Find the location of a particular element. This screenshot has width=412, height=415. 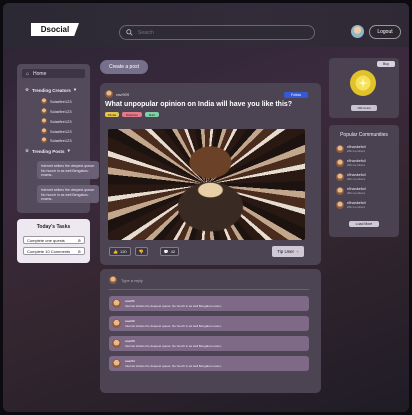

sparkle-icon is located at coordinates (363, 83).